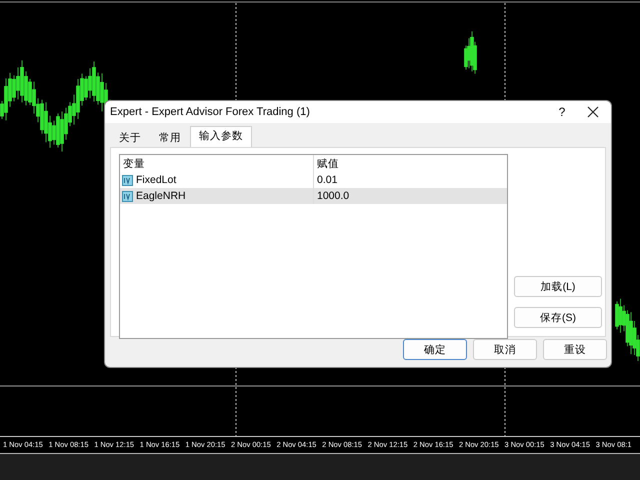 The width and height of the screenshot is (640, 480). What do you see at coordinates (593, 112) in the screenshot?
I see `close-icon` at bounding box center [593, 112].